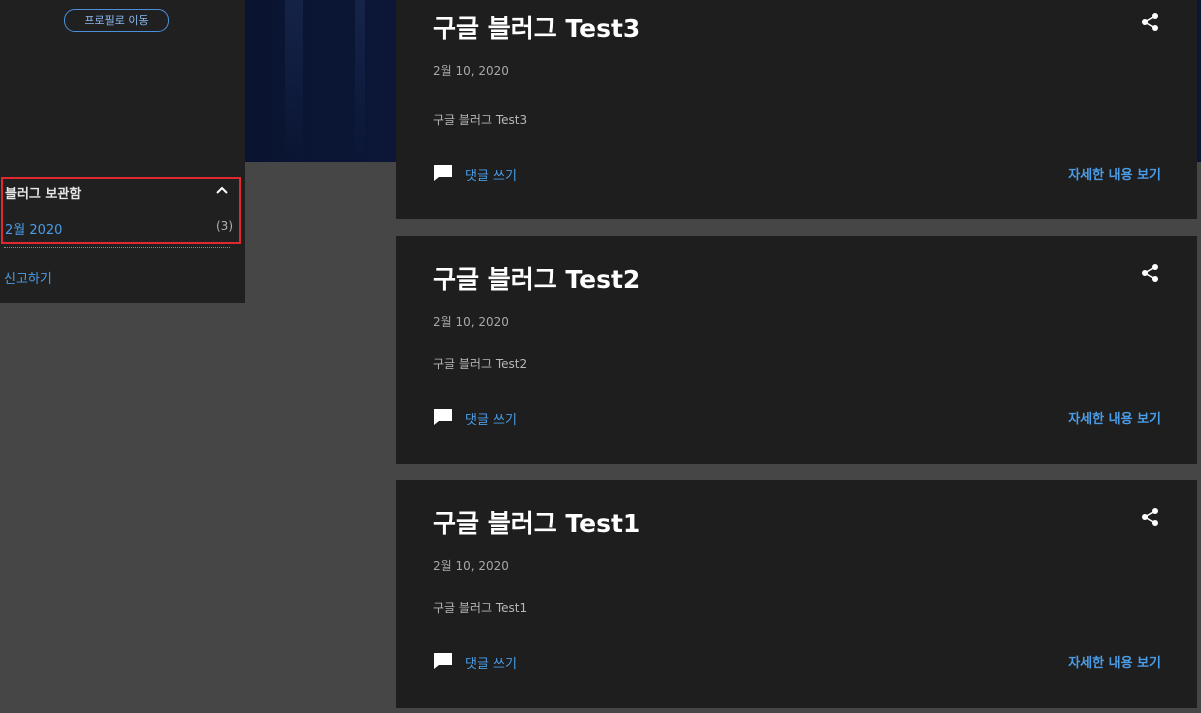 The image size is (1201, 713). What do you see at coordinates (121, 210) in the screenshot?
I see `blog-archive-widget: 블러그 보관함 2월 2020 (3)` at bounding box center [121, 210].